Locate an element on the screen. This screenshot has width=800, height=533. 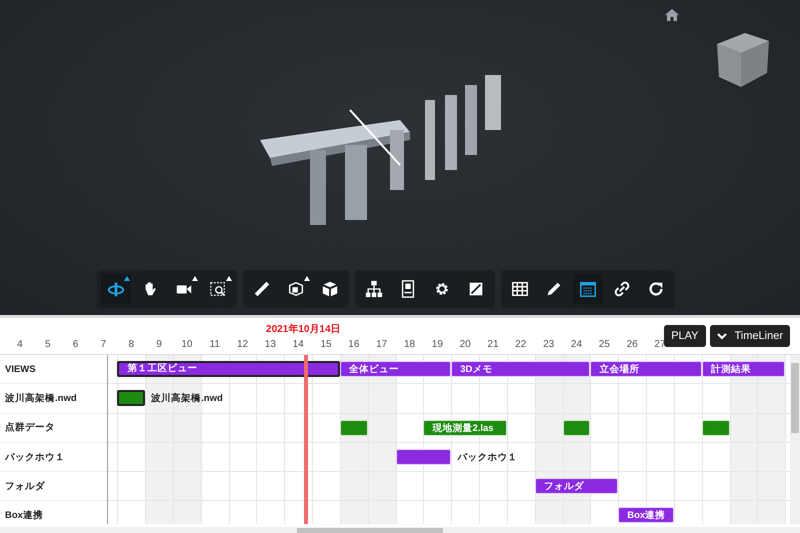
timeline-bar is located at coordinates (131, 398).